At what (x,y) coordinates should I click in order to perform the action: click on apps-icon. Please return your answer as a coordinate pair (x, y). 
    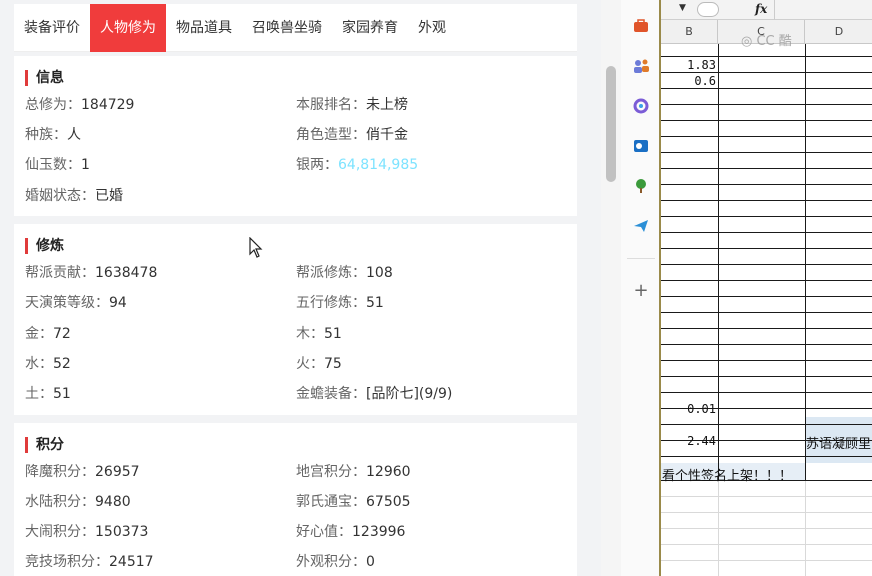
    Looking at the image, I should click on (641, 106).